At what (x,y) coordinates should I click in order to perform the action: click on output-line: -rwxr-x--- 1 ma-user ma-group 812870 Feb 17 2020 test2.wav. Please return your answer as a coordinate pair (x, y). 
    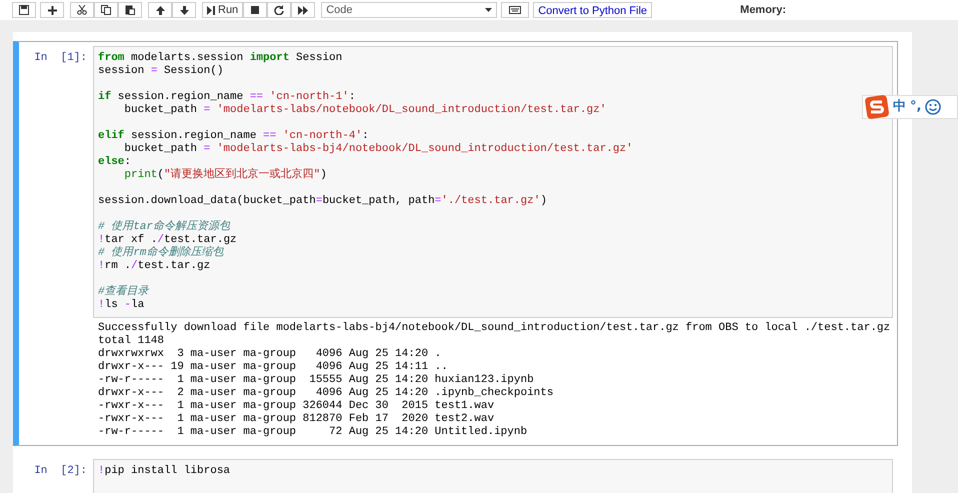
    Looking at the image, I should click on (296, 419).